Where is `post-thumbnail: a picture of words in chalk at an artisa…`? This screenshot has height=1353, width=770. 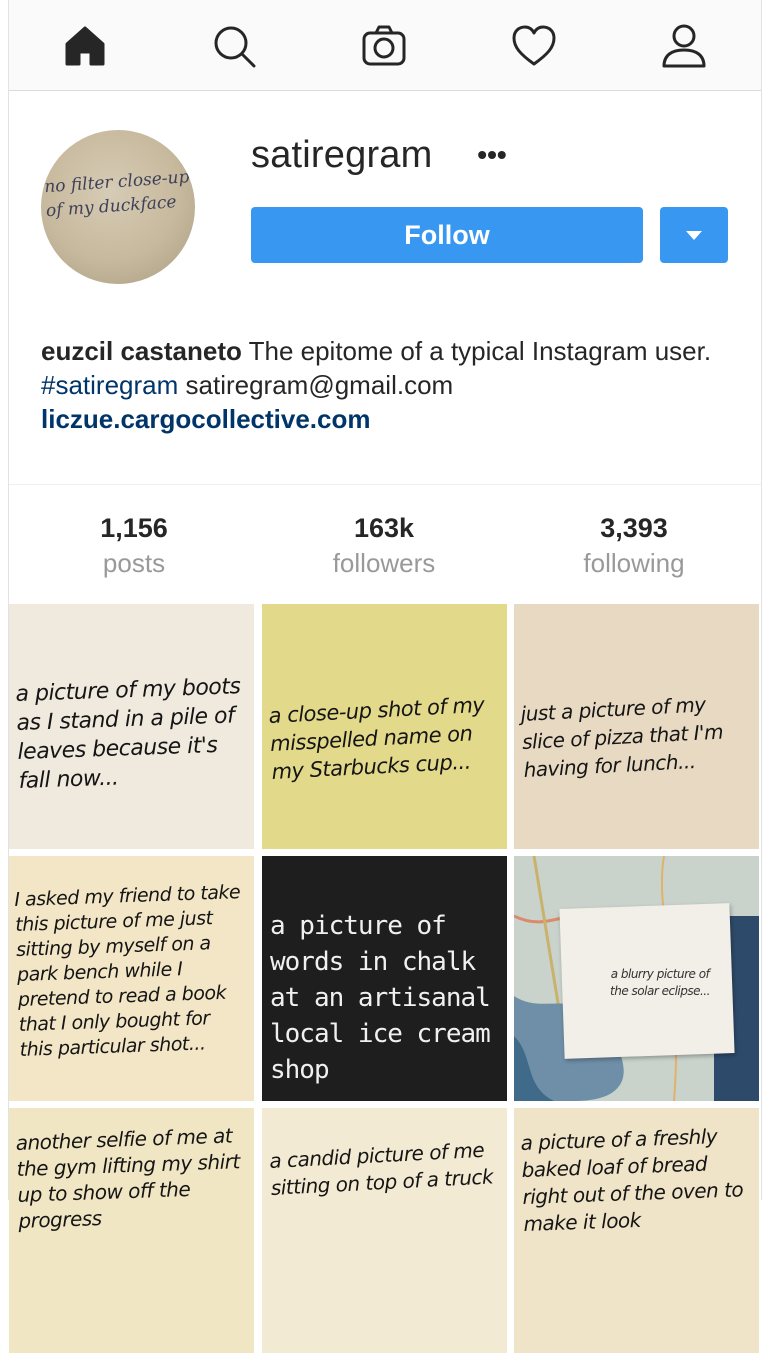
post-thumbnail: a picture of words in chalk at an artisa… is located at coordinates (384, 978).